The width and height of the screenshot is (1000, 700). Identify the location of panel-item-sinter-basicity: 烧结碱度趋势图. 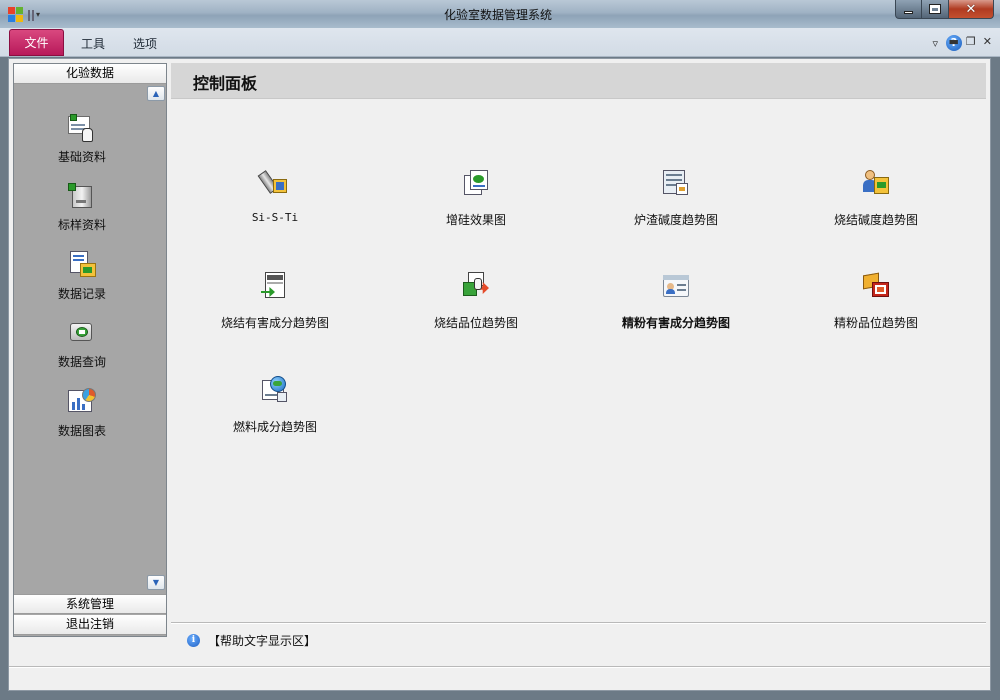
(876, 197).